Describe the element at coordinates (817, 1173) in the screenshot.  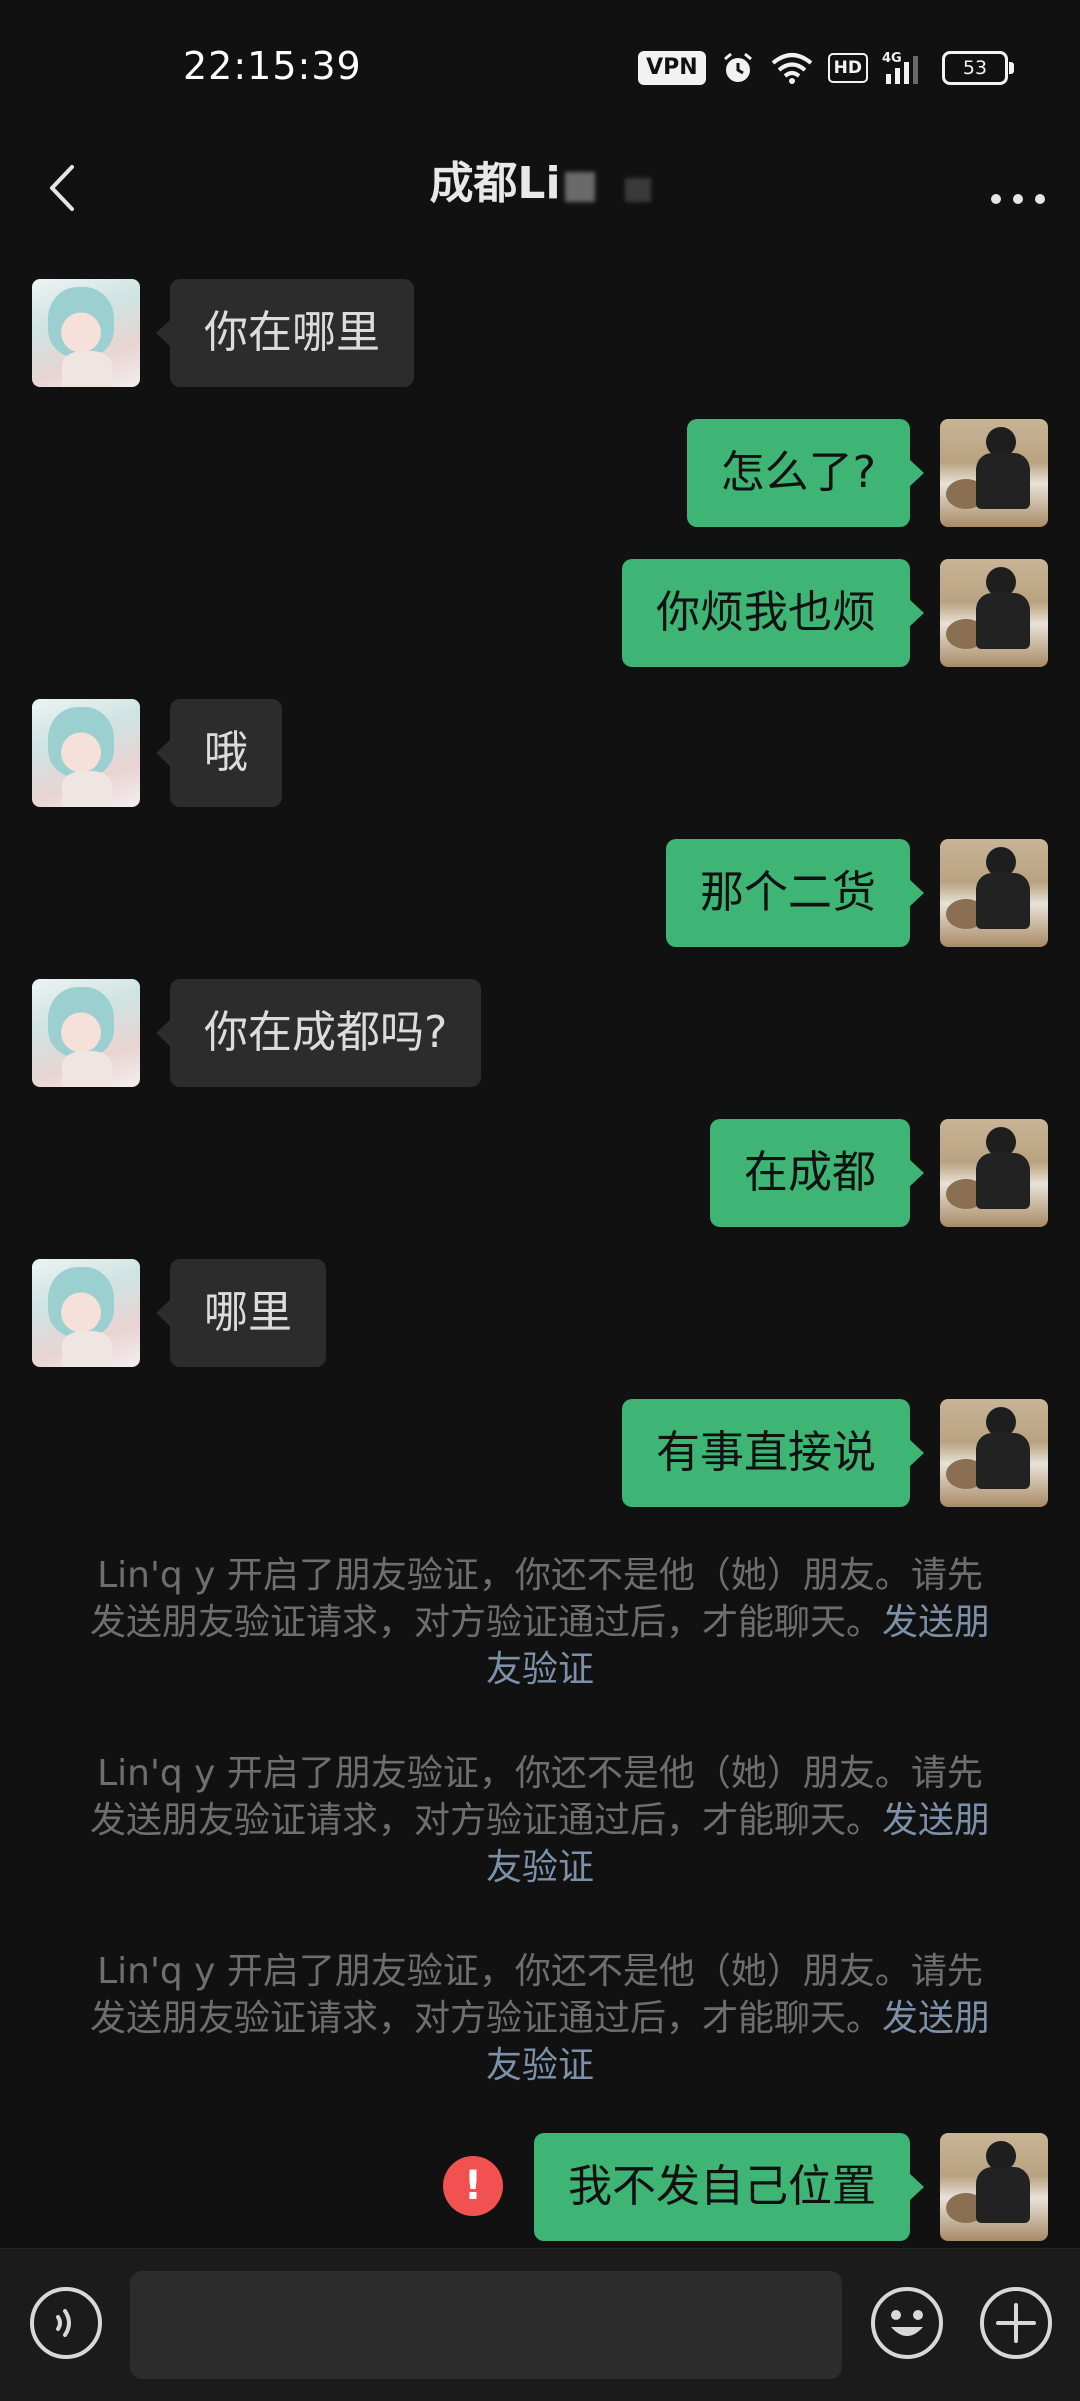
I see `message-bubble-sent: 在成都` at that location.